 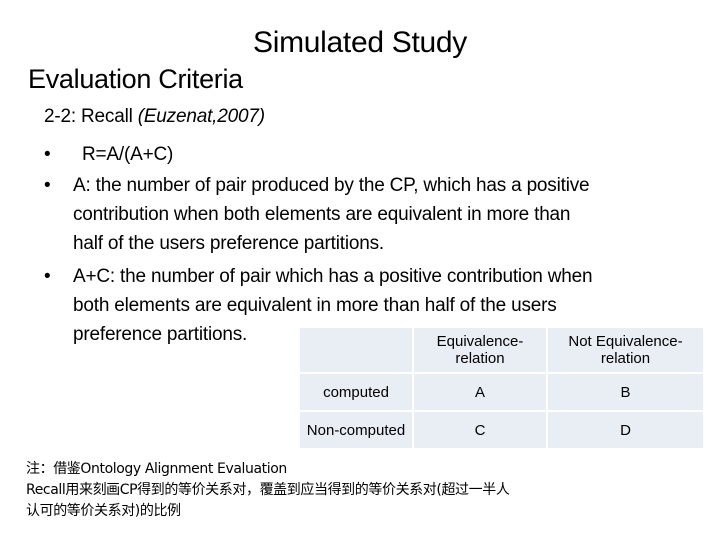 I want to click on recall-formula: R=A/(A+C), so click(x=128, y=154).